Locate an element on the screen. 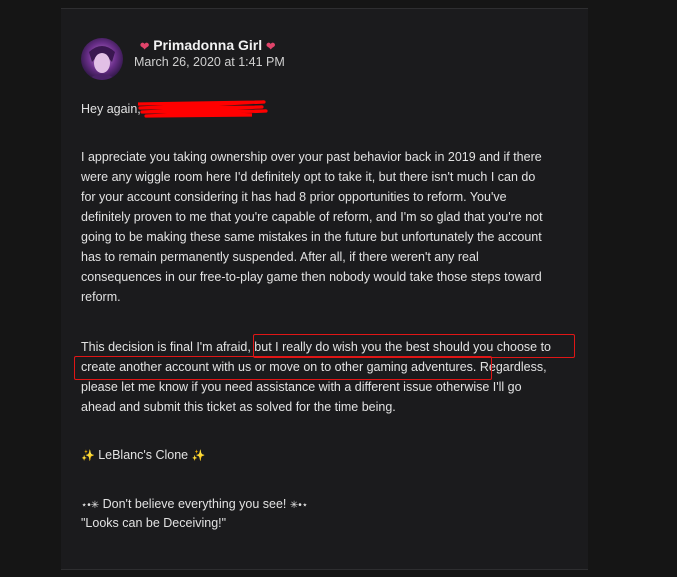 This screenshot has width=677, height=577. star-icon: ✳•⋆ is located at coordinates (298, 505).